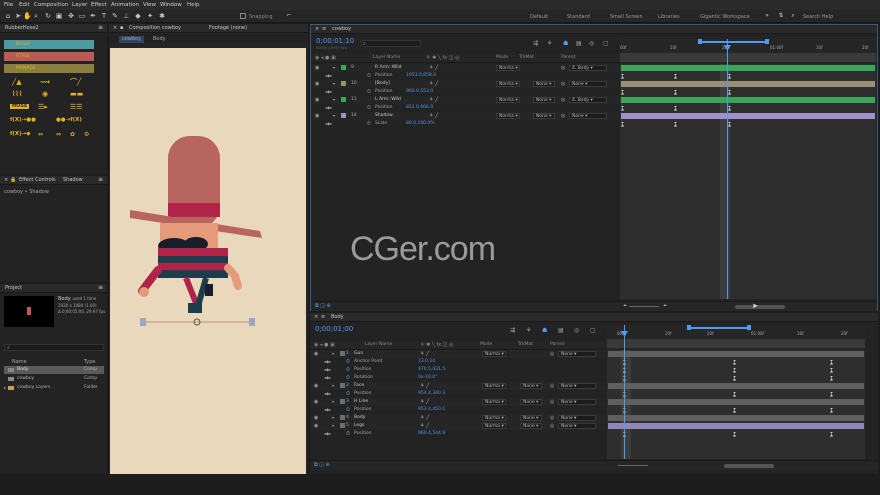 The height and width of the screenshot is (495, 880). Describe the element at coordinates (568, 58) in the screenshot. I see `column-parent: Parent` at that location.